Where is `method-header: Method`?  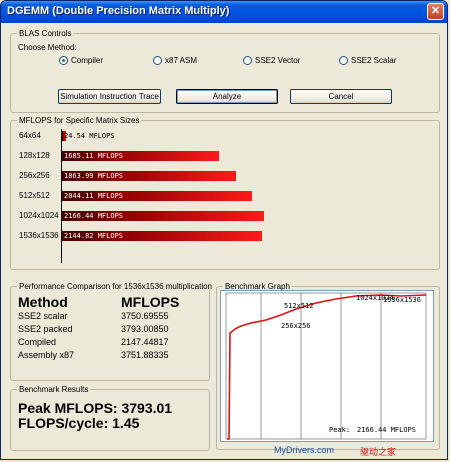 method-header: Method is located at coordinates (43, 302).